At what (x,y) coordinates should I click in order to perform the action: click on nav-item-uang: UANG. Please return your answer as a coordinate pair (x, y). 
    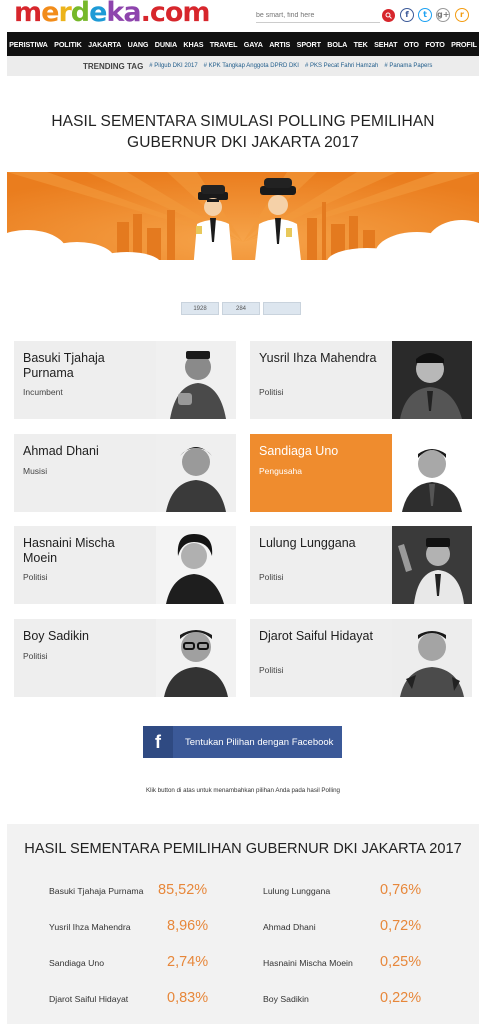
    Looking at the image, I should click on (137, 44).